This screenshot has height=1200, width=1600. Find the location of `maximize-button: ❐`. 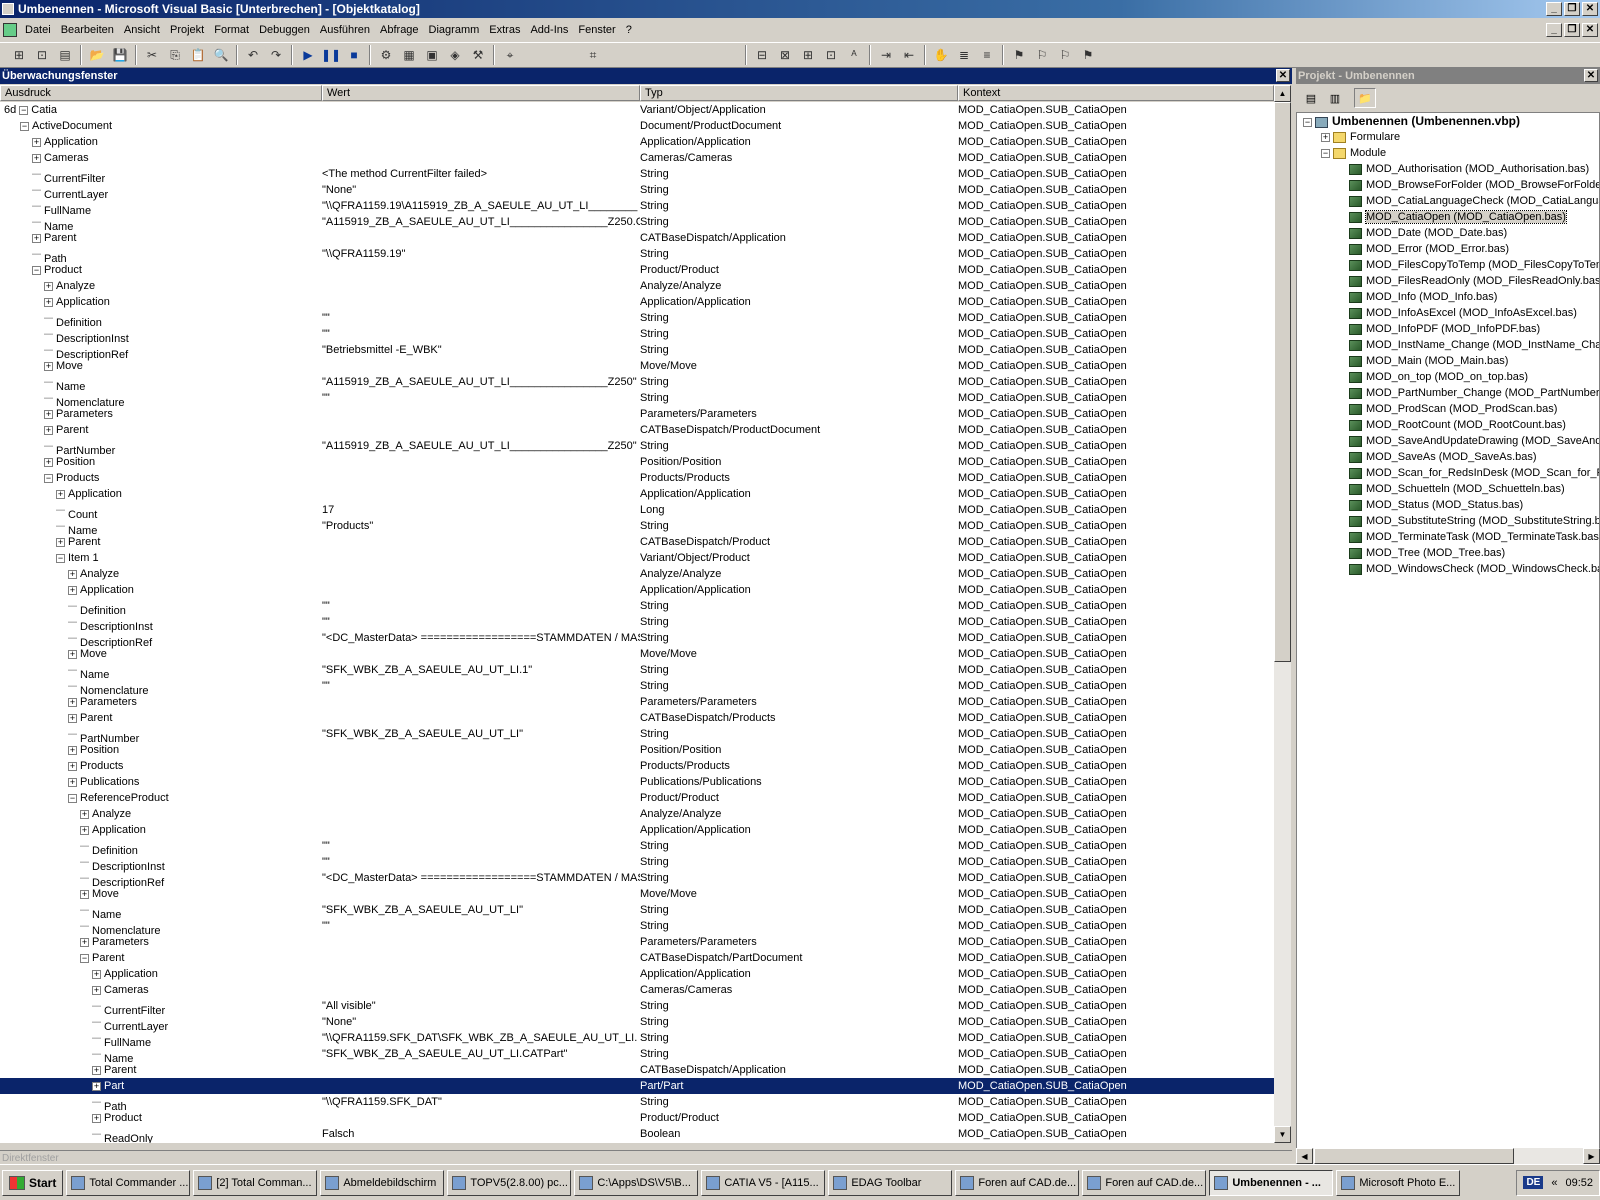

maximize-button: ❐ is located at coordinates (1572, 9).